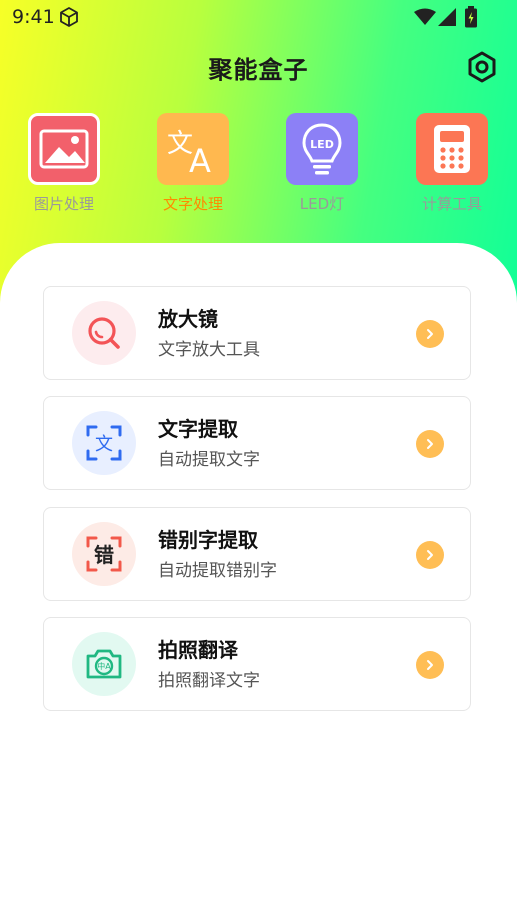 The width and height of the screenshot is (517, 919). What do you see at coordinates (257, 333) in the screenshot?
I see `feature-card-magnifier: 放大镜 文字放大工具` at bounding box center [257, 333].